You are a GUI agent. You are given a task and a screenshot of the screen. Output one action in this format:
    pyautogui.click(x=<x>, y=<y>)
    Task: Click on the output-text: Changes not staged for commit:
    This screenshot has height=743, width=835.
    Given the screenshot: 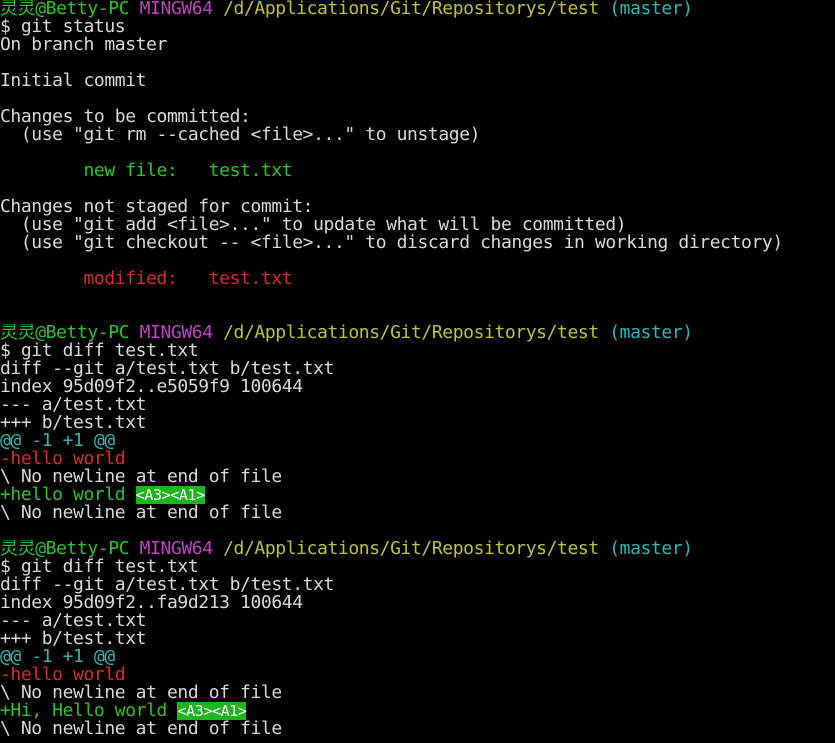 What is the action you would take?
    pyautogui.click(x=157, y=207)
    